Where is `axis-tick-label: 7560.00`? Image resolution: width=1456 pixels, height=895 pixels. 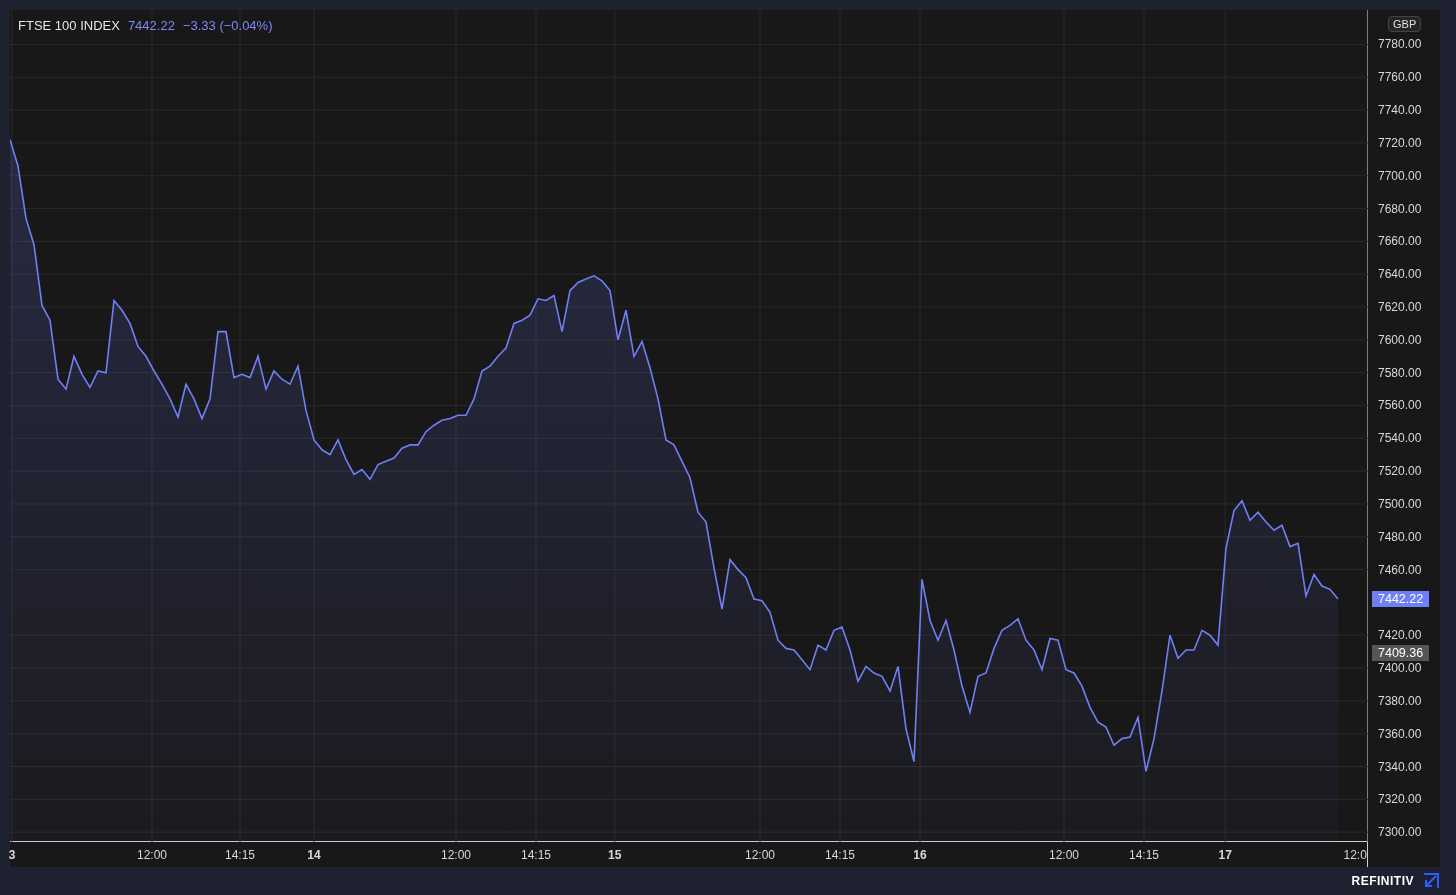 axis-tick-label: 7560.00 is located at coordinates (1400, 405).